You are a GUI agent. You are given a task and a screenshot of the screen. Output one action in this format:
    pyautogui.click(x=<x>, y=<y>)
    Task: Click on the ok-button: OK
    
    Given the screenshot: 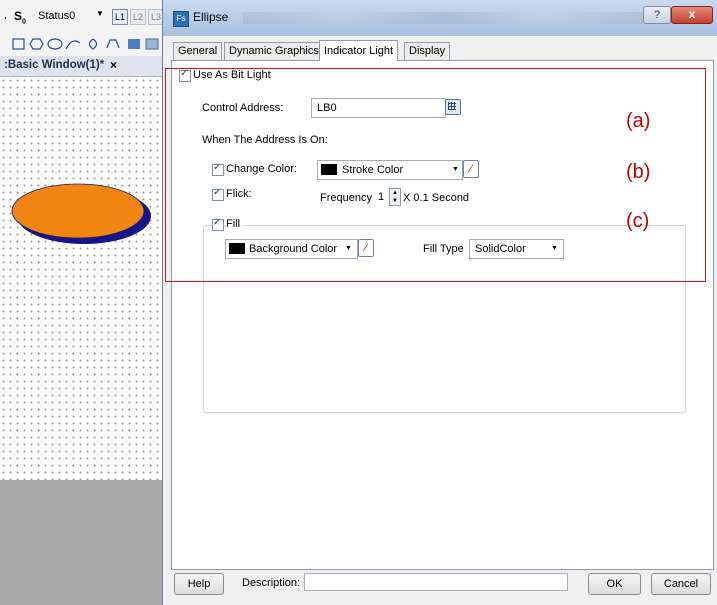 What is the action you would take?
    pyautogui.click(x=614, y=584)
    